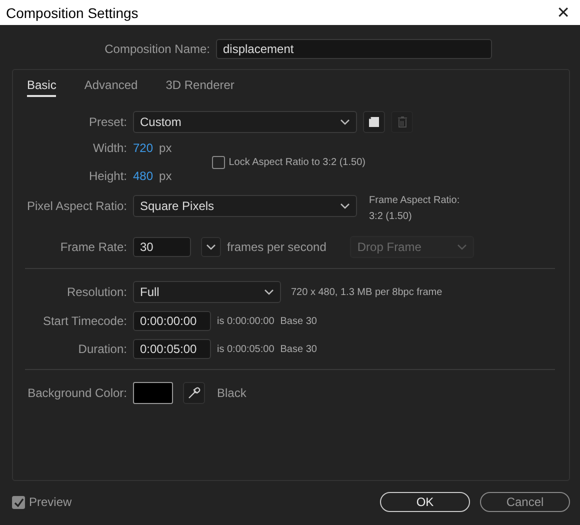  Describe the element at coordinates (84, 321) in the screenshot. I see `field-label: Start Timecode:` at that location.